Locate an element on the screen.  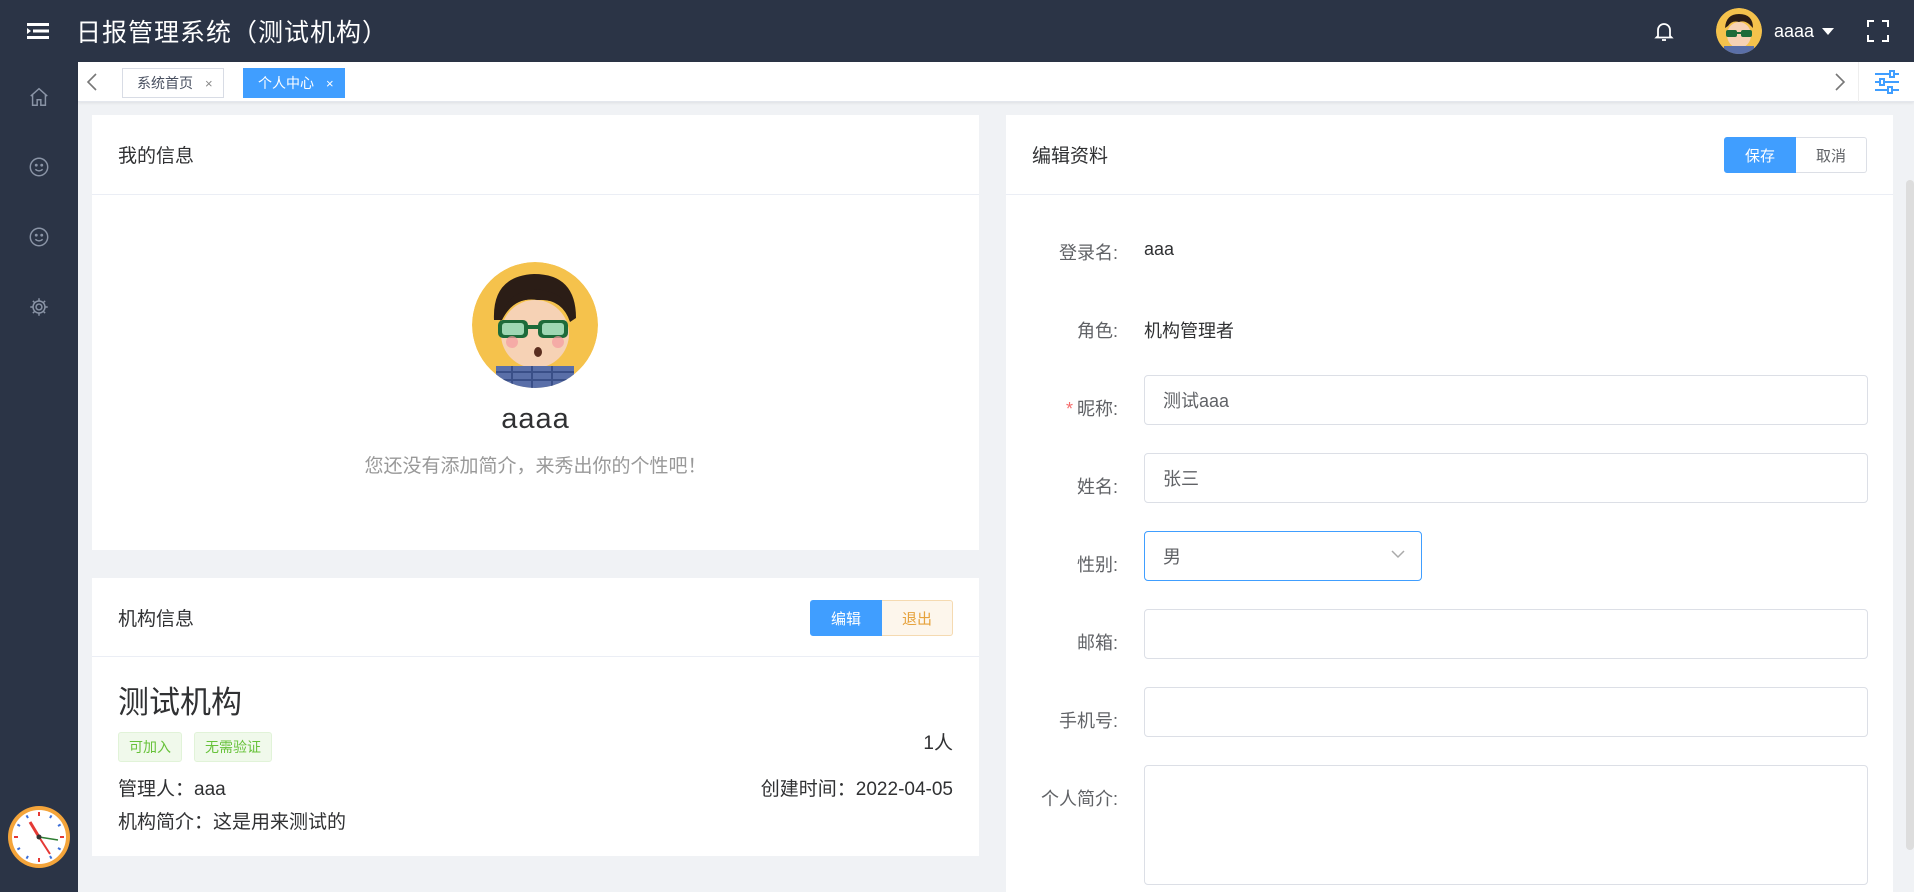
form-row-gender: 性别: 男 is located at coordinates (1449, 566).